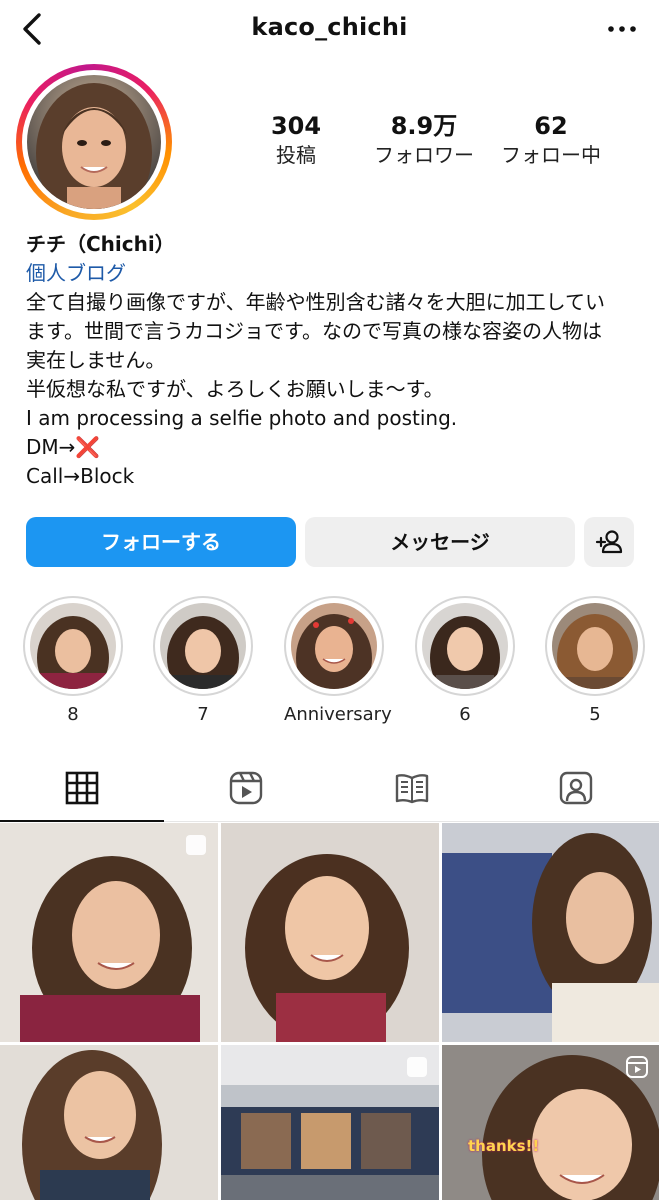  I want to click on story-highlight: 5, so click(595, 660).